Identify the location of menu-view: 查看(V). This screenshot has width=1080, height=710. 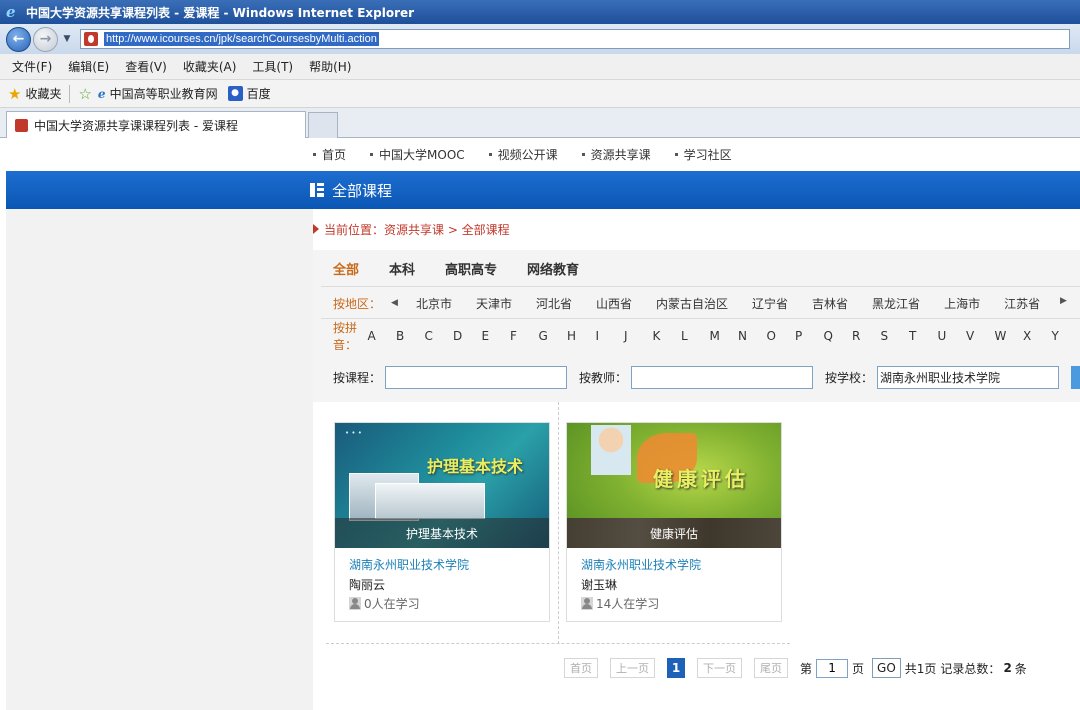
(146, 66).